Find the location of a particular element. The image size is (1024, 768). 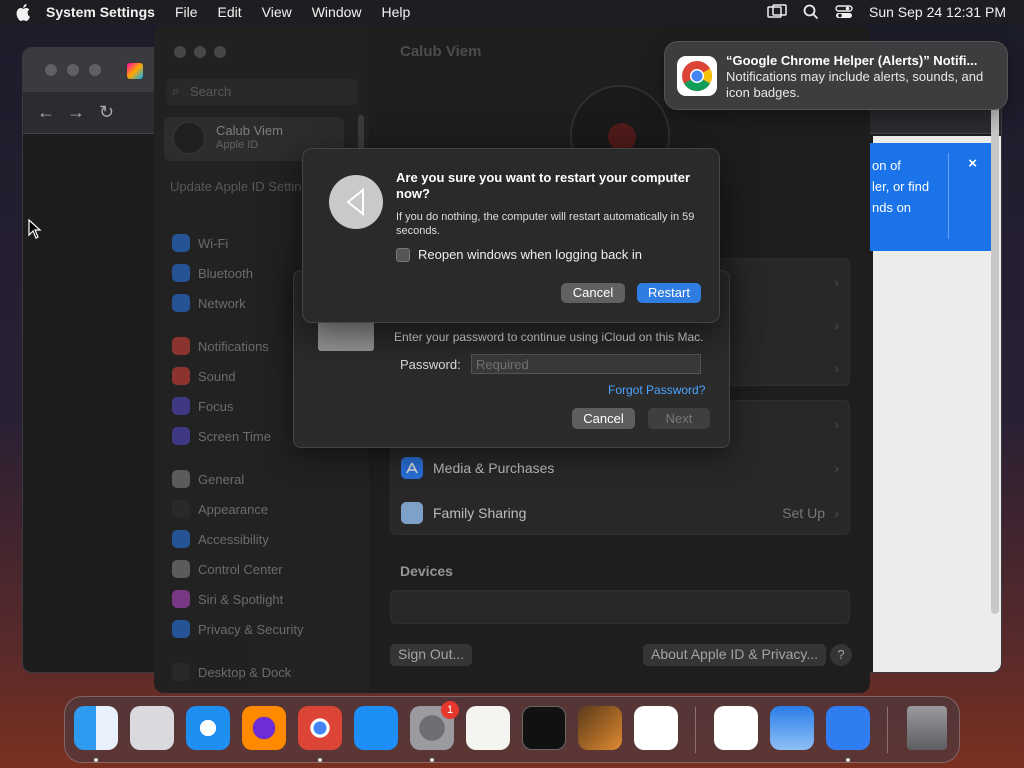

dialog-cancel-button: Cancel is located at coordinates (593, 293).